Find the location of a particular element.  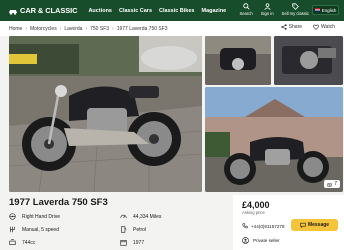

spec-item: Manual, 5 speed is located at coordinates (34, 229).